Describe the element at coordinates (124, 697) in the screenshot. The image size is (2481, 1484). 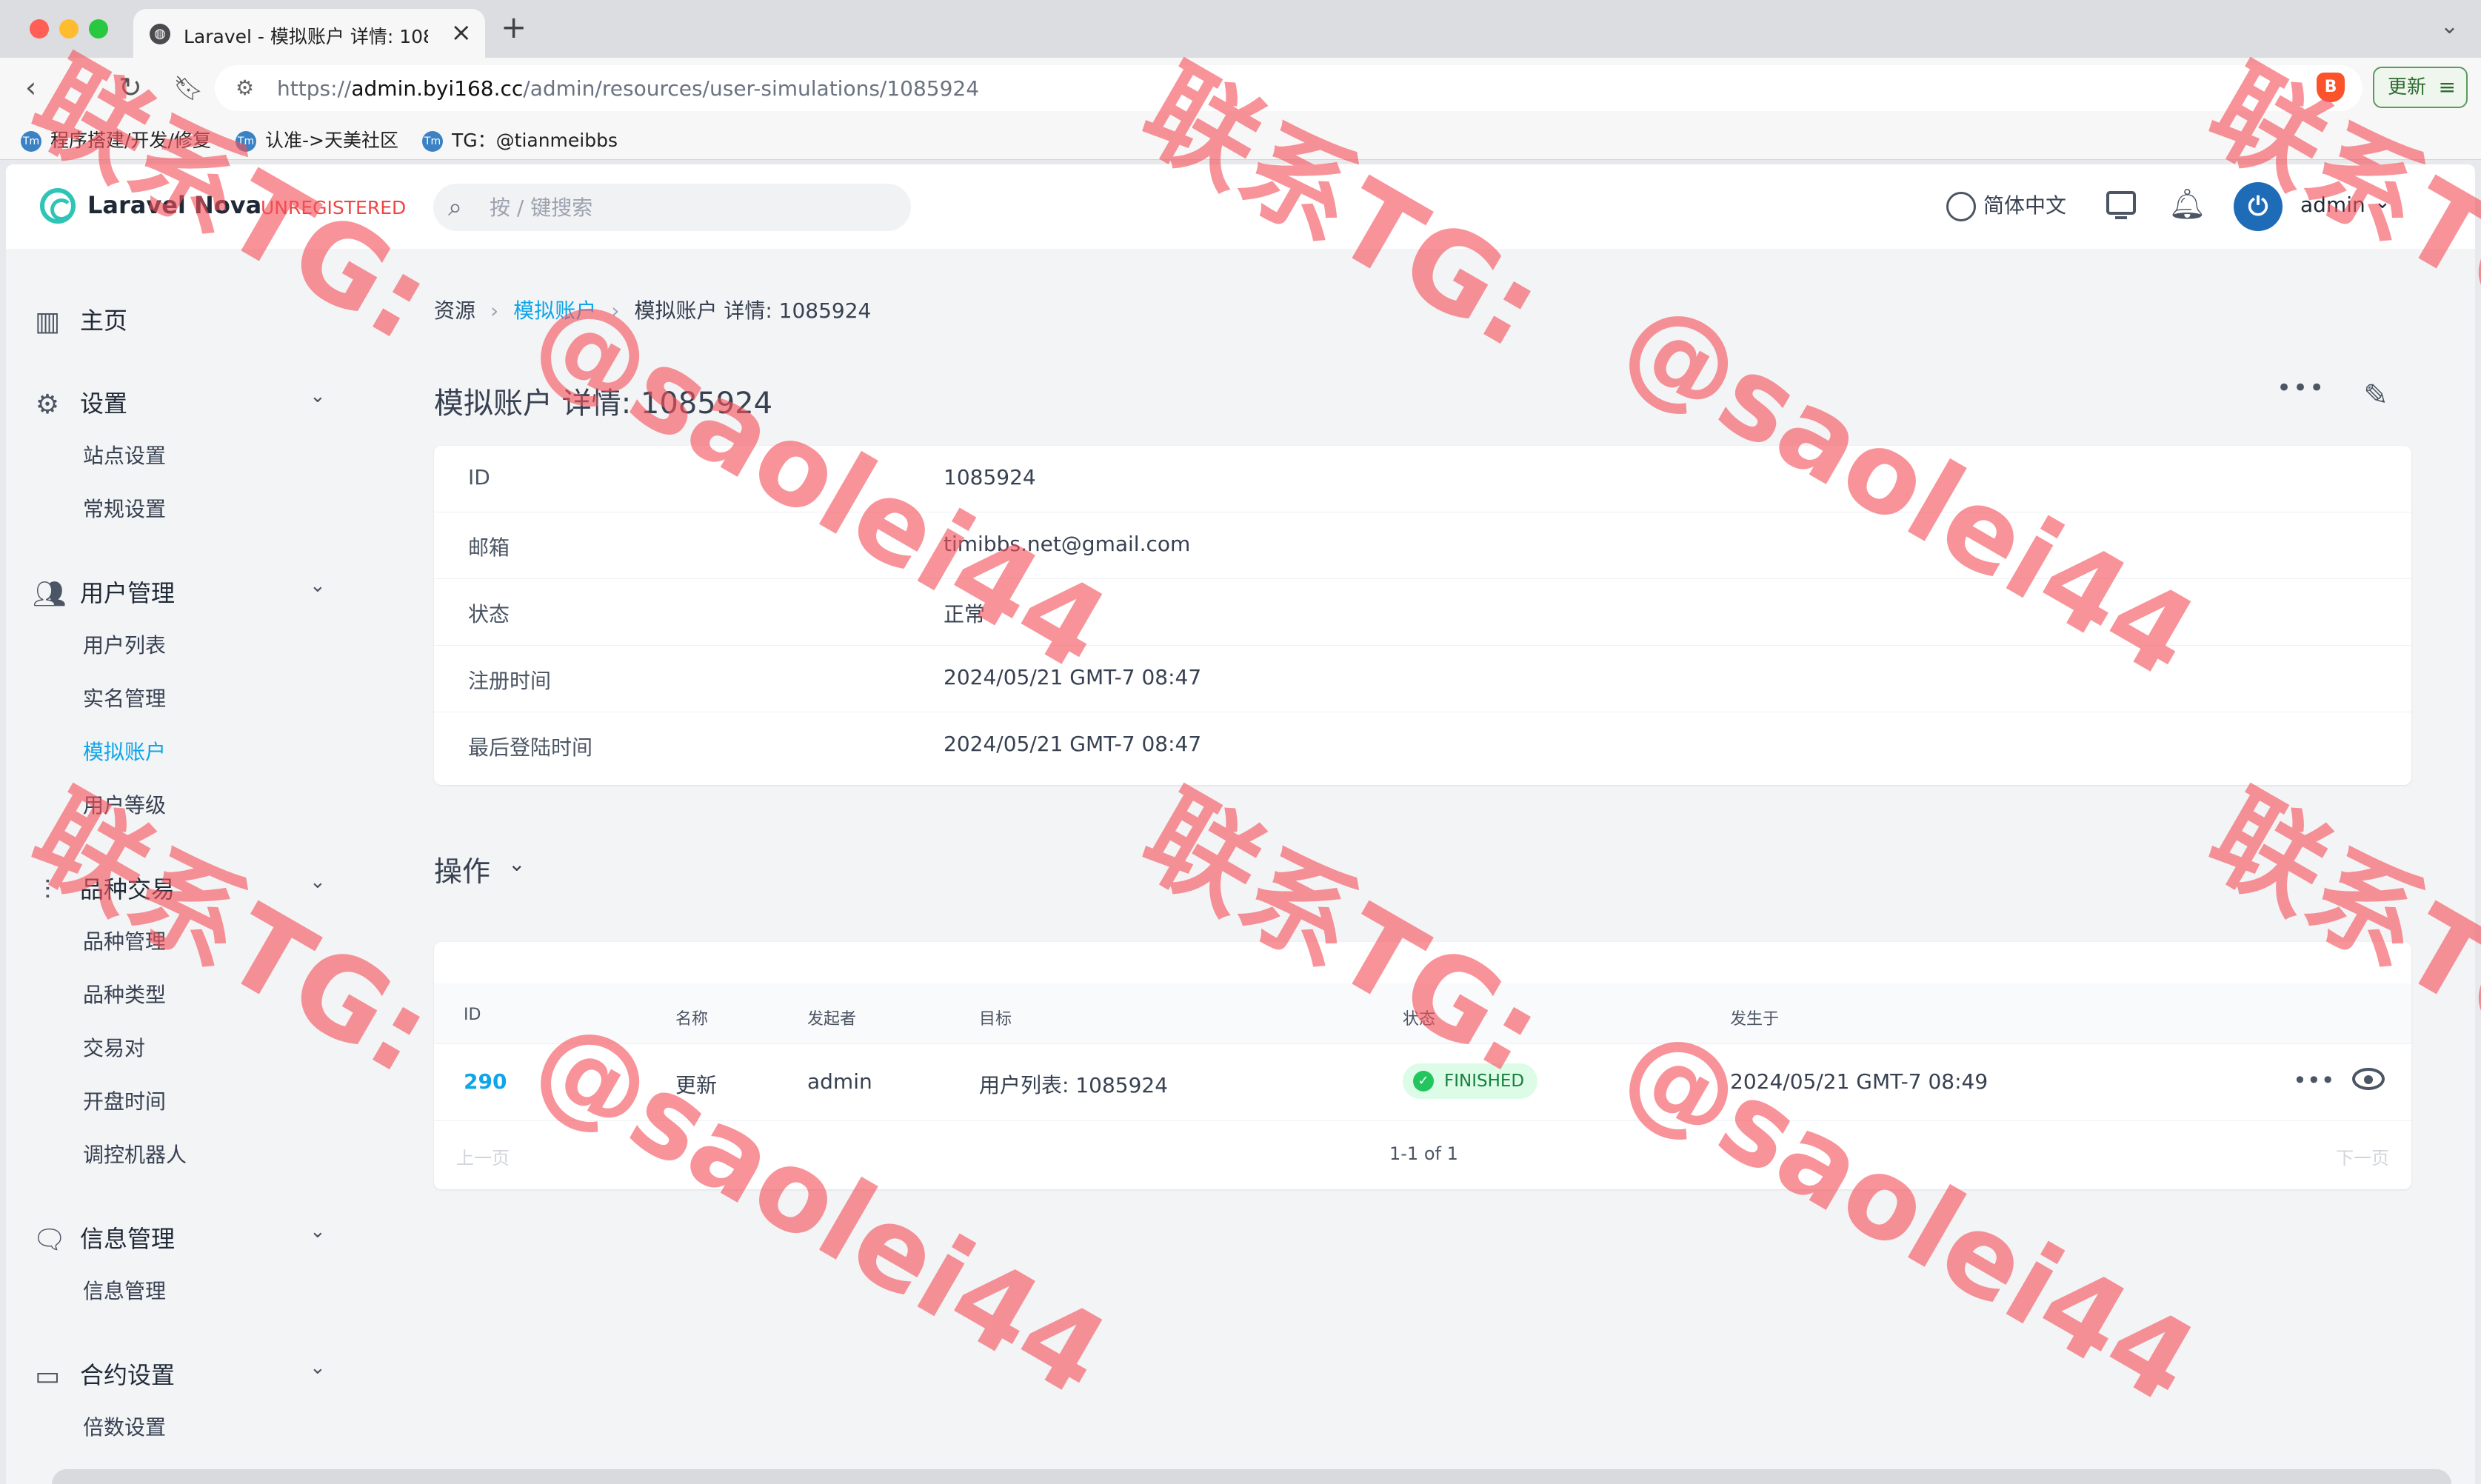
I see `sidebar-item-kyc: 实名管理` at that location.